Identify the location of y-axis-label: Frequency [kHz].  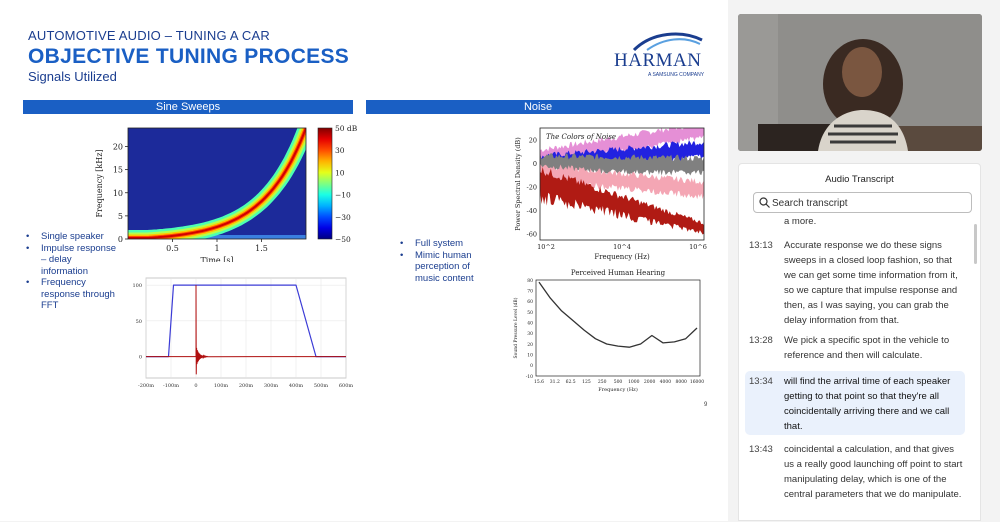
(99, 183).